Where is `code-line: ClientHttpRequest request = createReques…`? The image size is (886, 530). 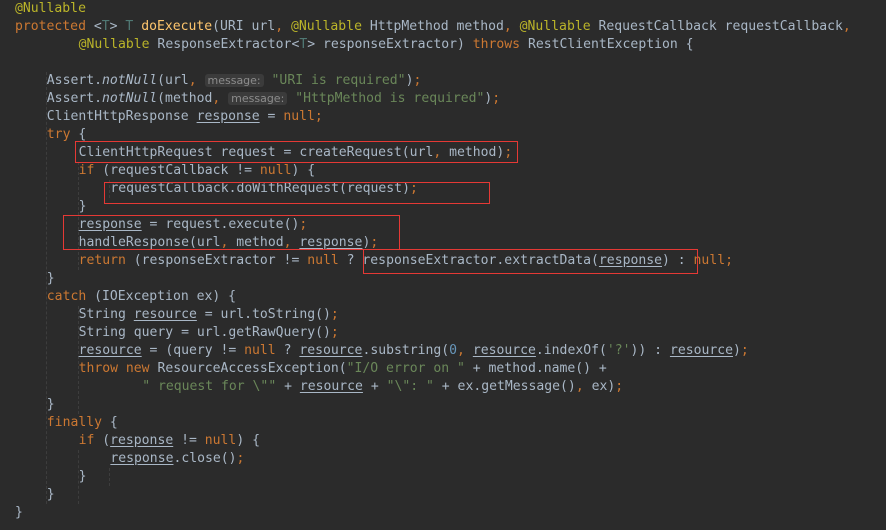
code-line: ClientHttpRequest request = createReques… is located at coordinates (296, 153).